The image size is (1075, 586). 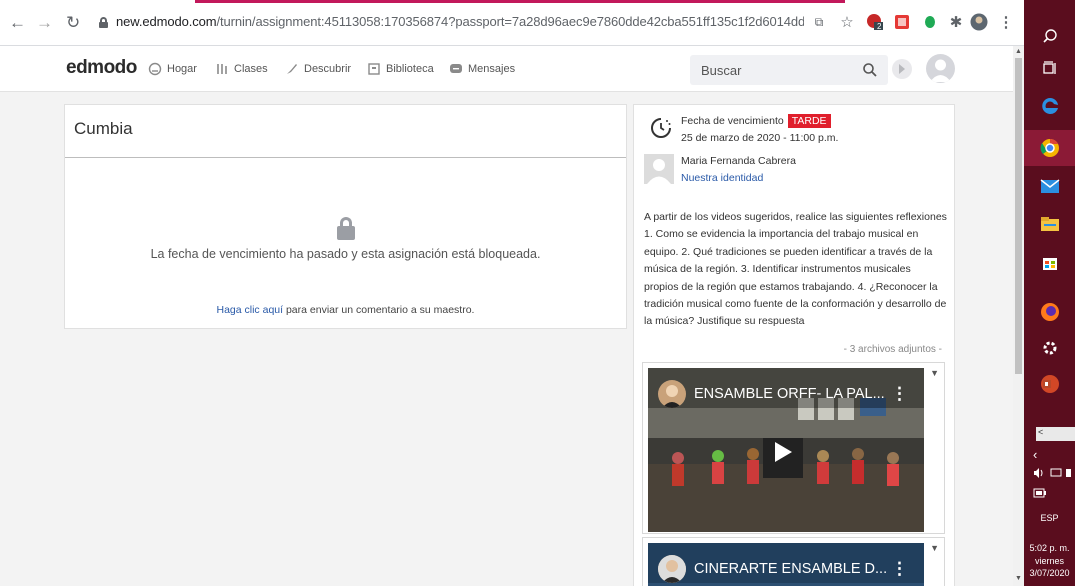 I want to click on video-thumbnail: ENSAMBLE ORFF- LA PAL... ⋮, so click(x=786, y=450).